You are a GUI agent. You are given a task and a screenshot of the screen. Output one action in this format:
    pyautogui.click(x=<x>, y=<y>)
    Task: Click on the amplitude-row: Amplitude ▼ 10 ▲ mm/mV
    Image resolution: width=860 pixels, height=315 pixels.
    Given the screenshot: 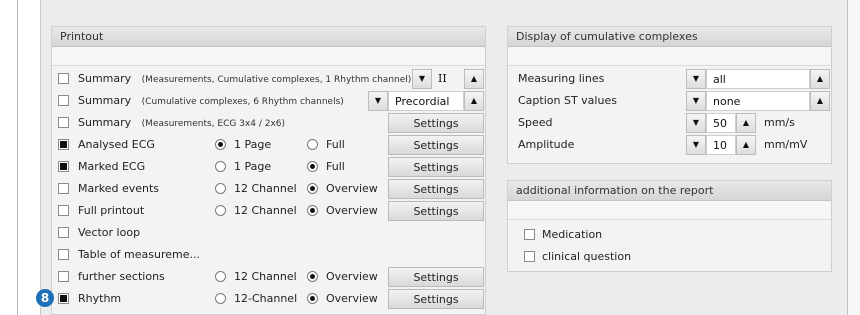 What is the action you would take?
    pyautogui.click(x=669, y=145)
    